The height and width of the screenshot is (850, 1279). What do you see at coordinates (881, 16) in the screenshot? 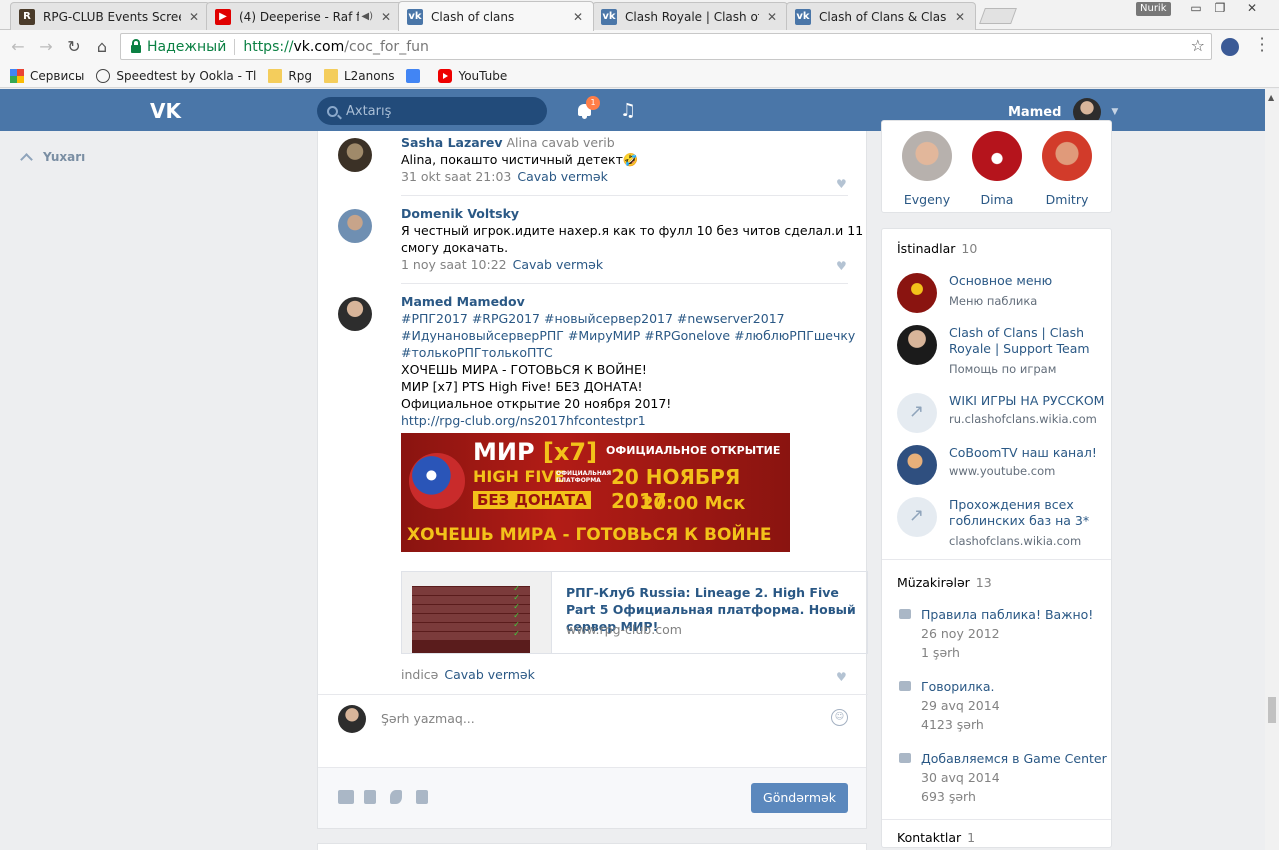
I see `browser-tab-clash-of-clans-royale: vk Clash of Clans & Clash Roy ✕` at bounding box center [881, 16].